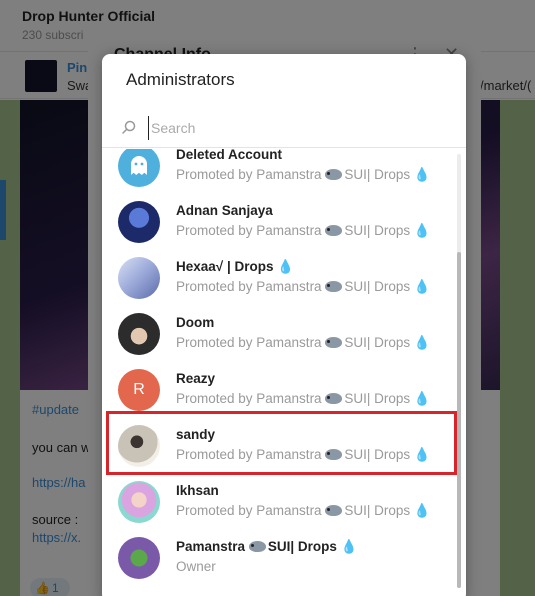  I want to click on admin-role: Owner, so click(196, 566).